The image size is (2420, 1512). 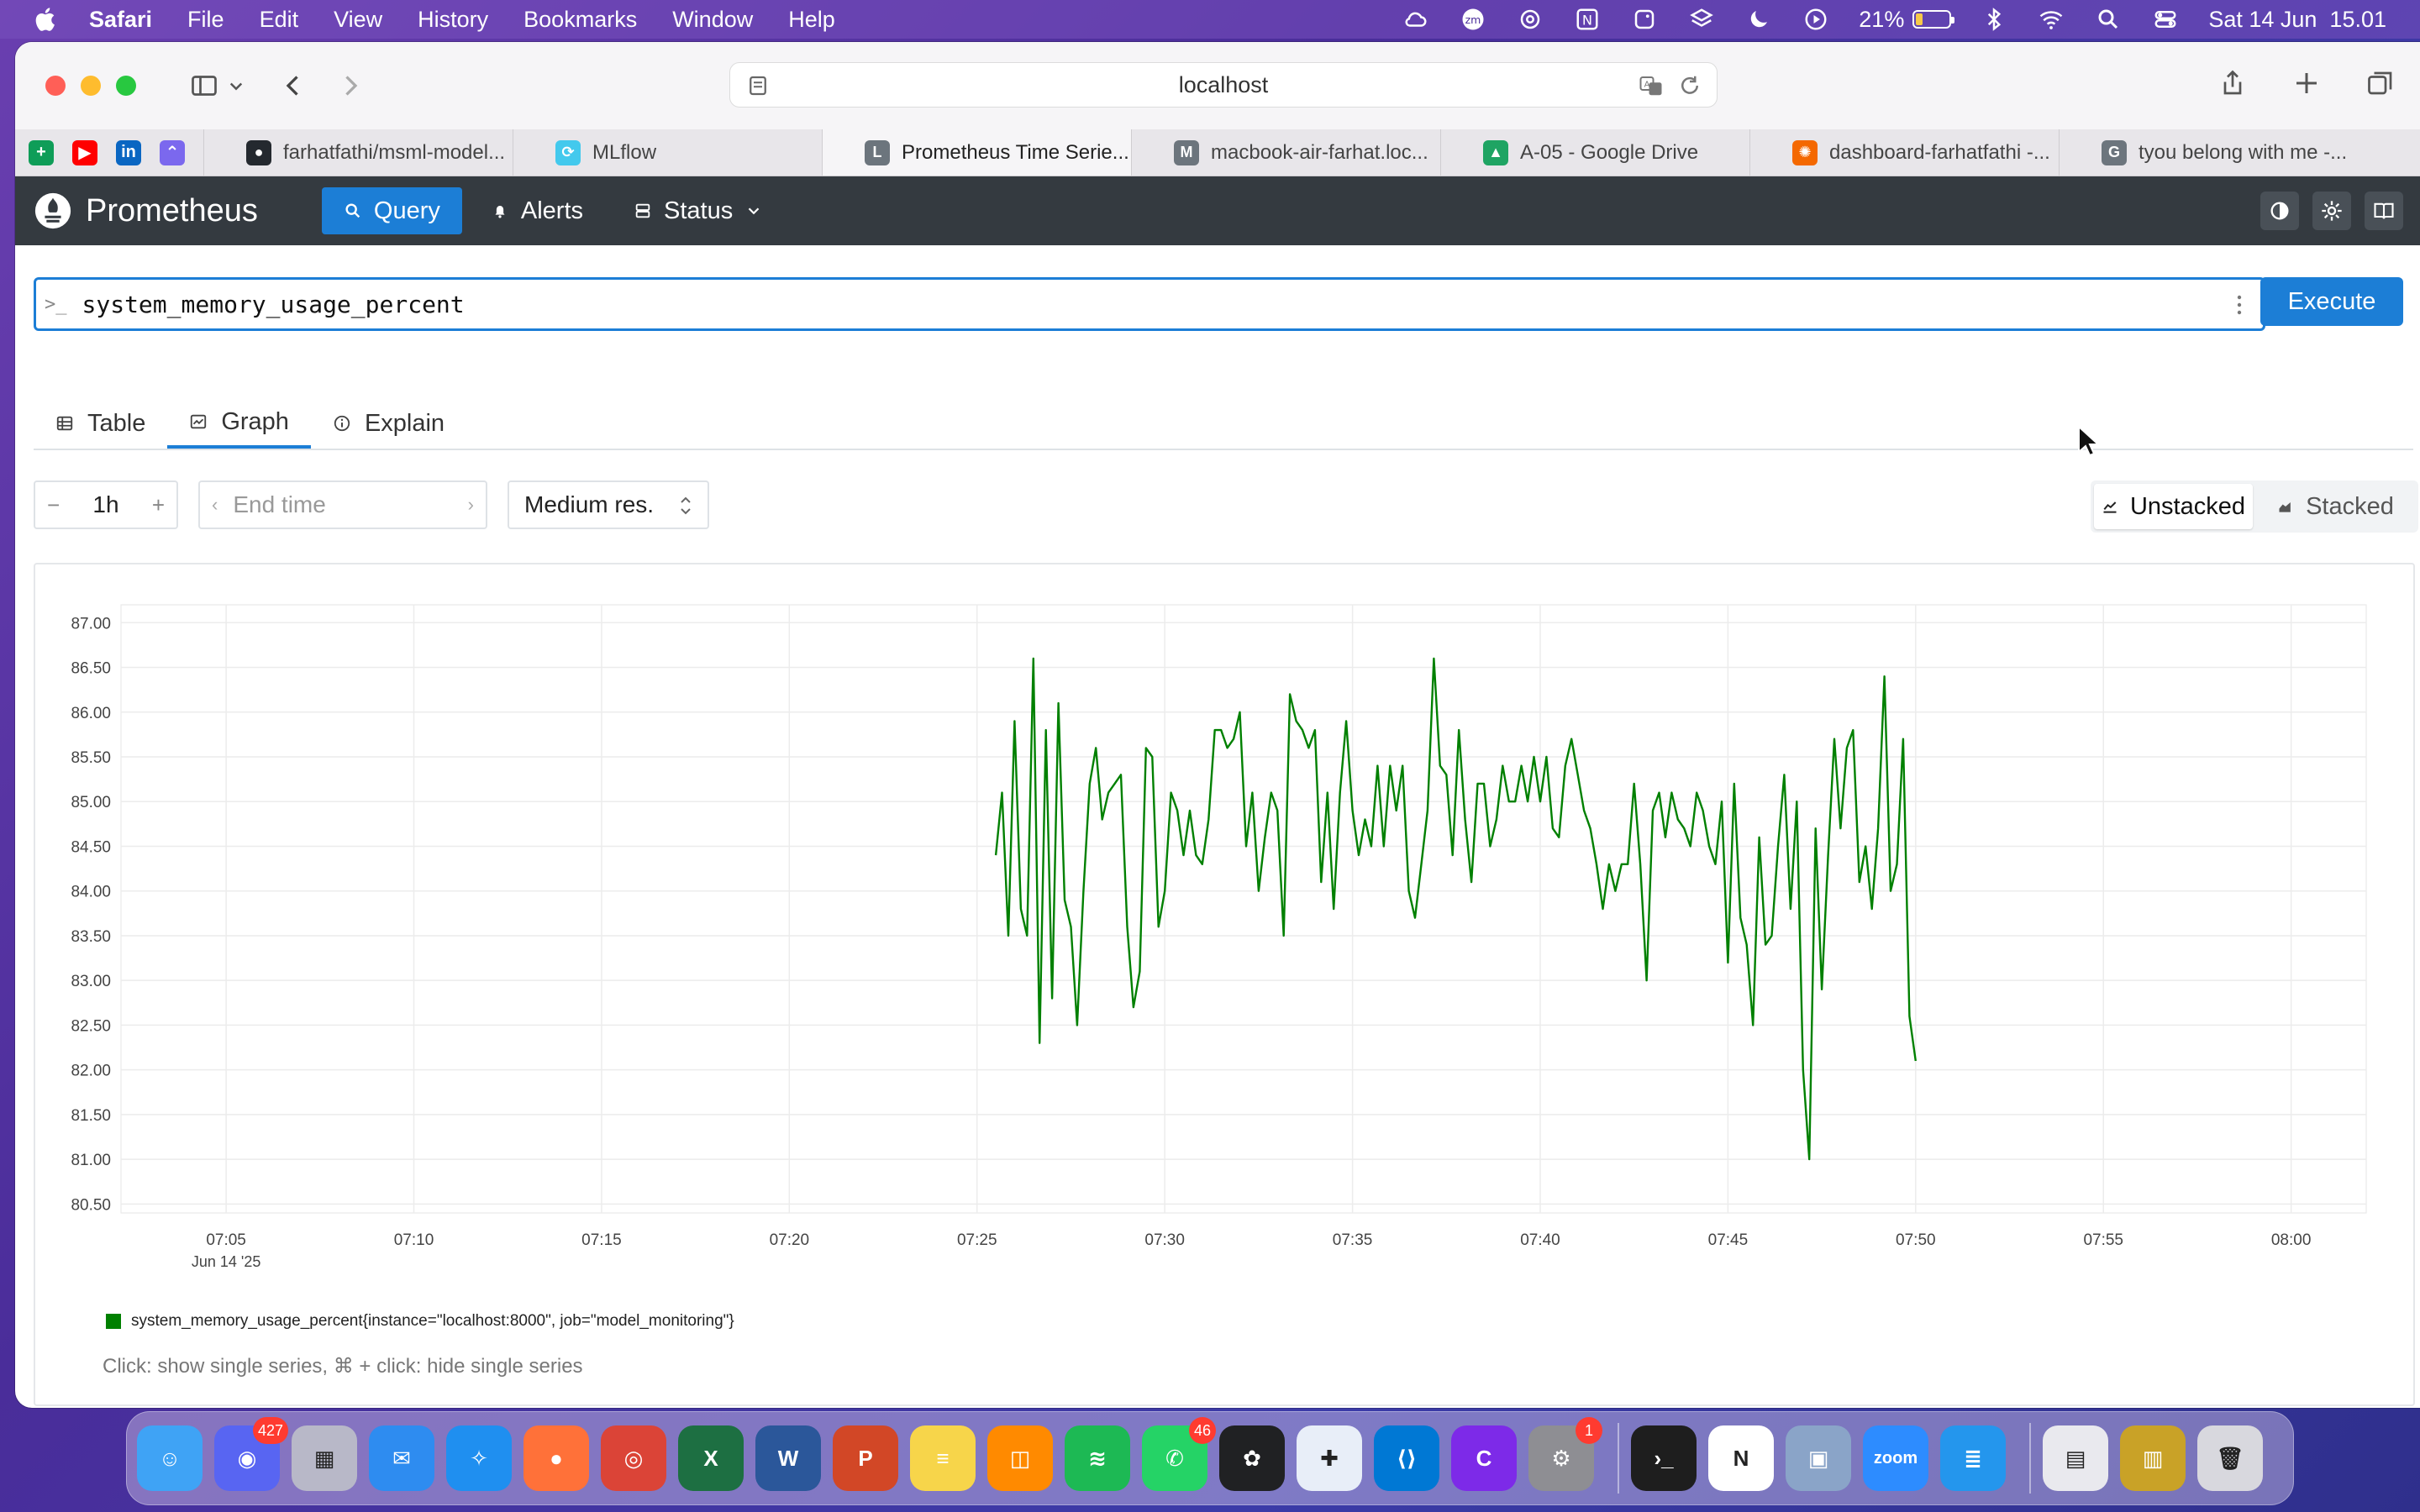 What do you see at coordinates (608, 504) in the screenshot?
I see `resolution-select: Medium res.` at bounding box center [608, 504].